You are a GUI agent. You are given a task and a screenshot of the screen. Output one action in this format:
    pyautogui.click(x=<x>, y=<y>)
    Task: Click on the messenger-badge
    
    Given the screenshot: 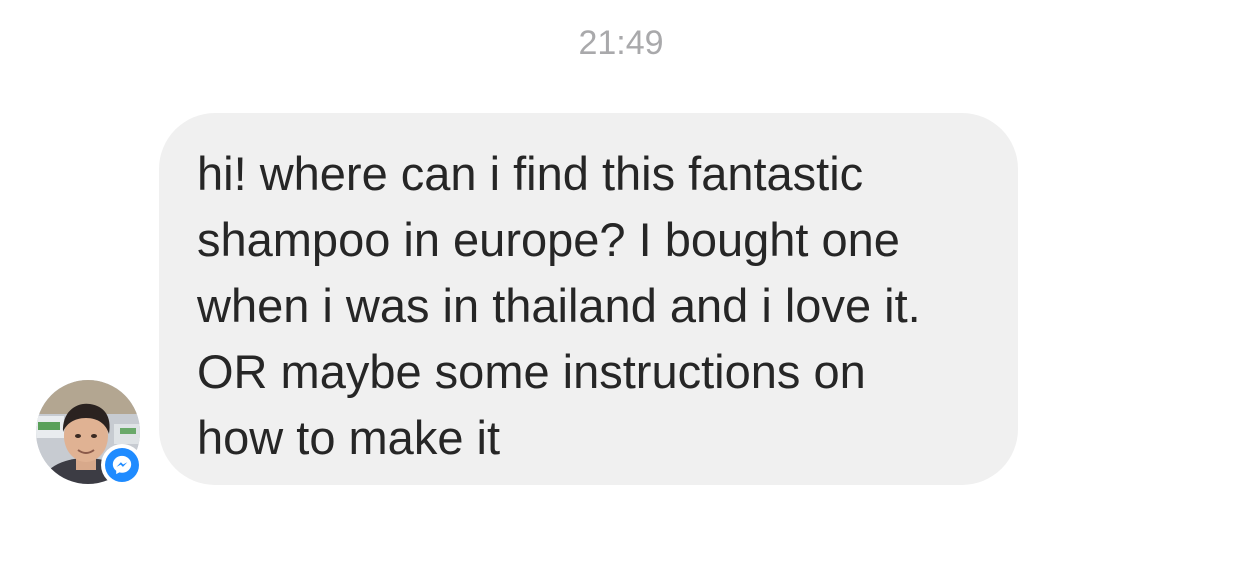 What is the action you would take?
    pyautogui.click(x=122, y=465)
    